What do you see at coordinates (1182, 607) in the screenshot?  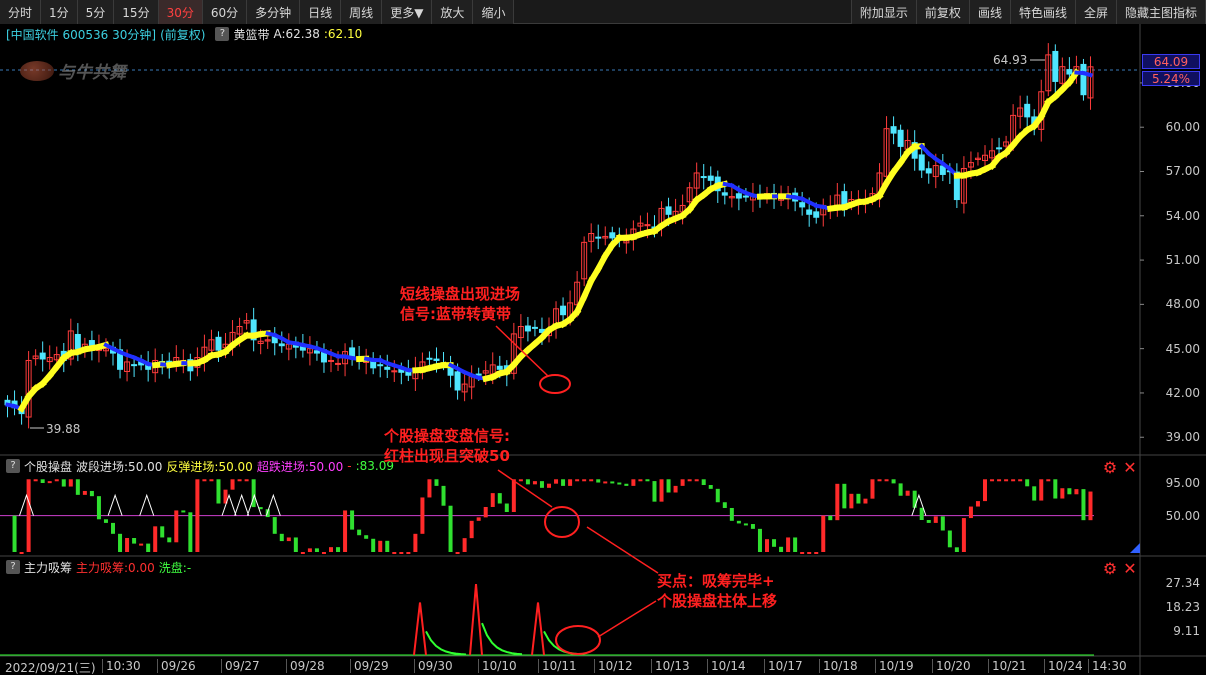 I see `panel3-tick-label: 18.23` at bounding box center [1182, 607].